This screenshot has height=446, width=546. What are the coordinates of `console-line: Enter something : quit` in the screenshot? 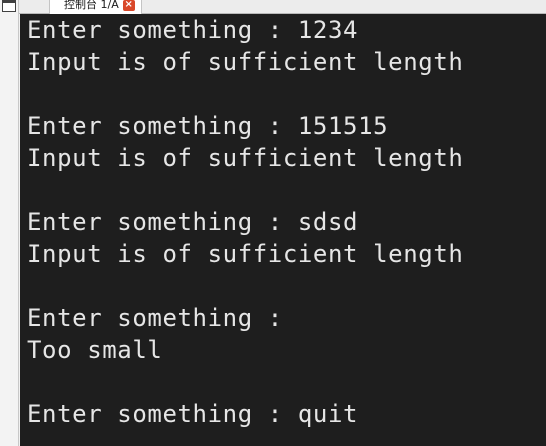 It's located at (193, 414).